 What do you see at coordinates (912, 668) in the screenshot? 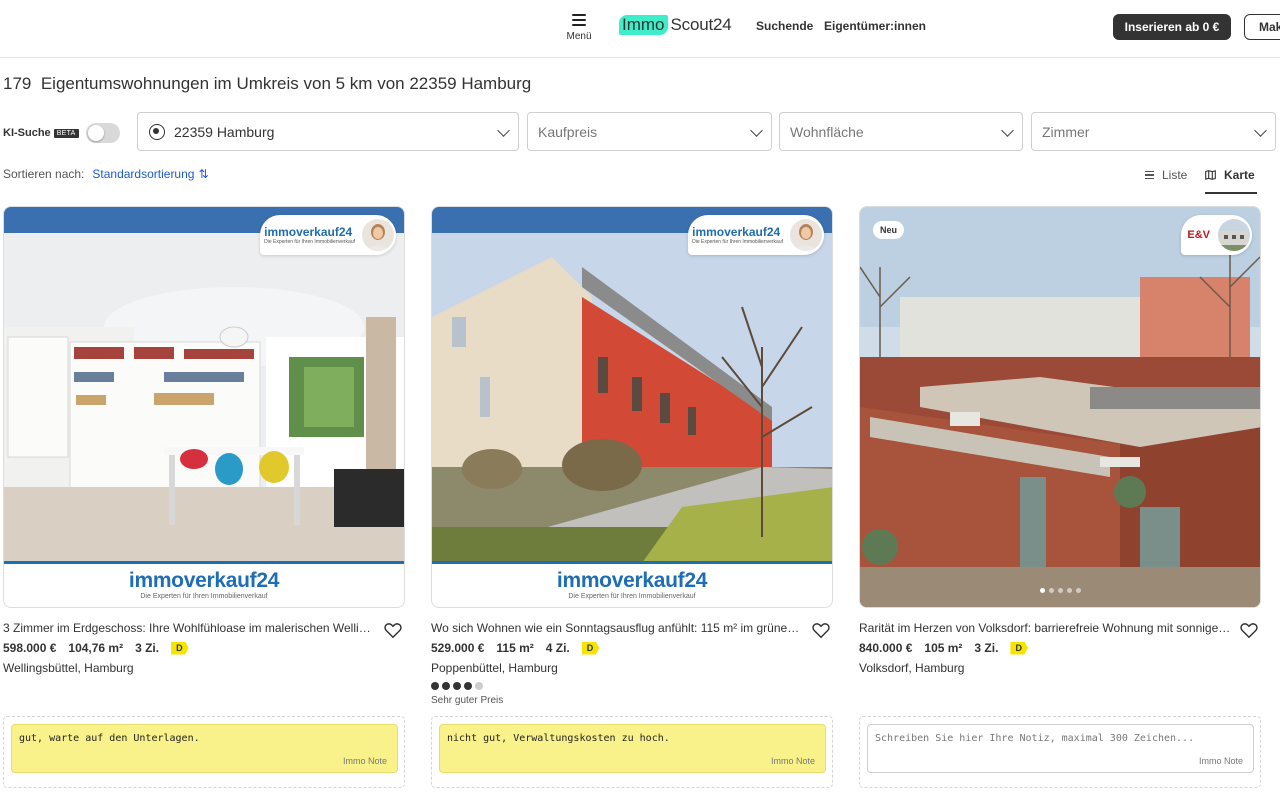
I see `listing-location: Volksdorf, Hamburg` at bounding box center [912, 668].